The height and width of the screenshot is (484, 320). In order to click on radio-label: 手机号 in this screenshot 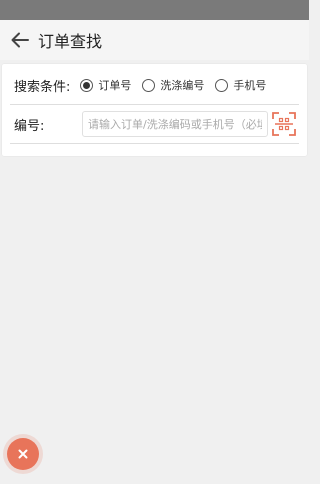, I will do `click(250, 85)`.